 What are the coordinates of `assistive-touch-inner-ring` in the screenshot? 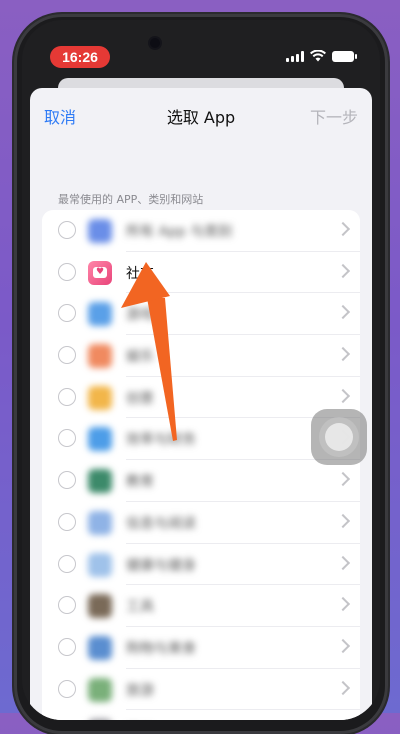 It's located at (339, 437).